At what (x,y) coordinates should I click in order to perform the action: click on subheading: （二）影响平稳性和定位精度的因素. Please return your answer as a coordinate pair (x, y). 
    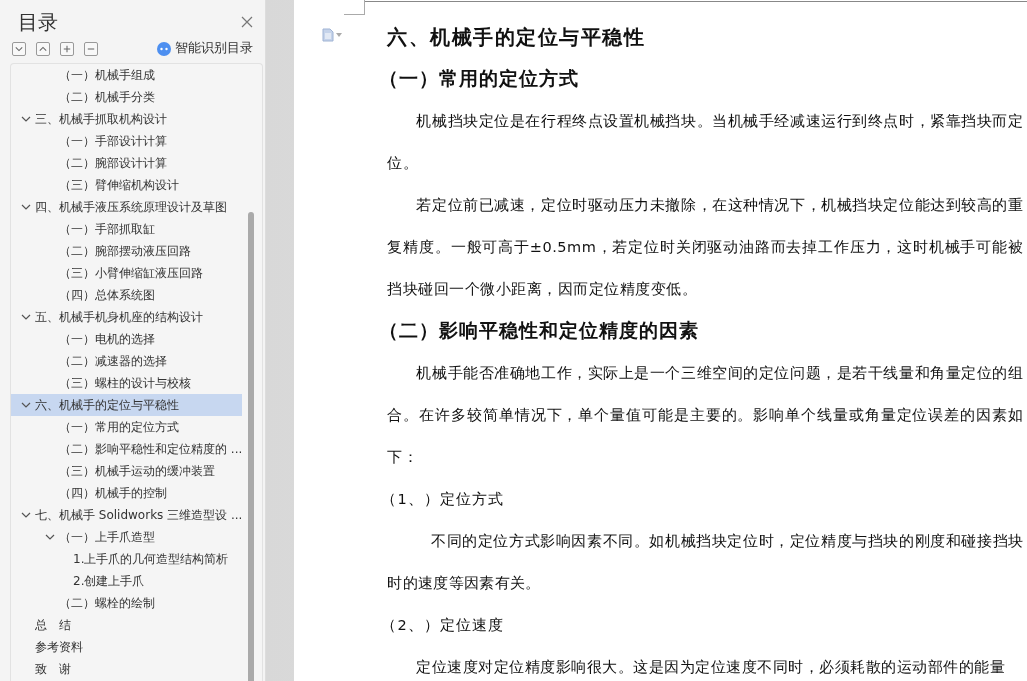
    Looking at the image, I should click on (539, 330).